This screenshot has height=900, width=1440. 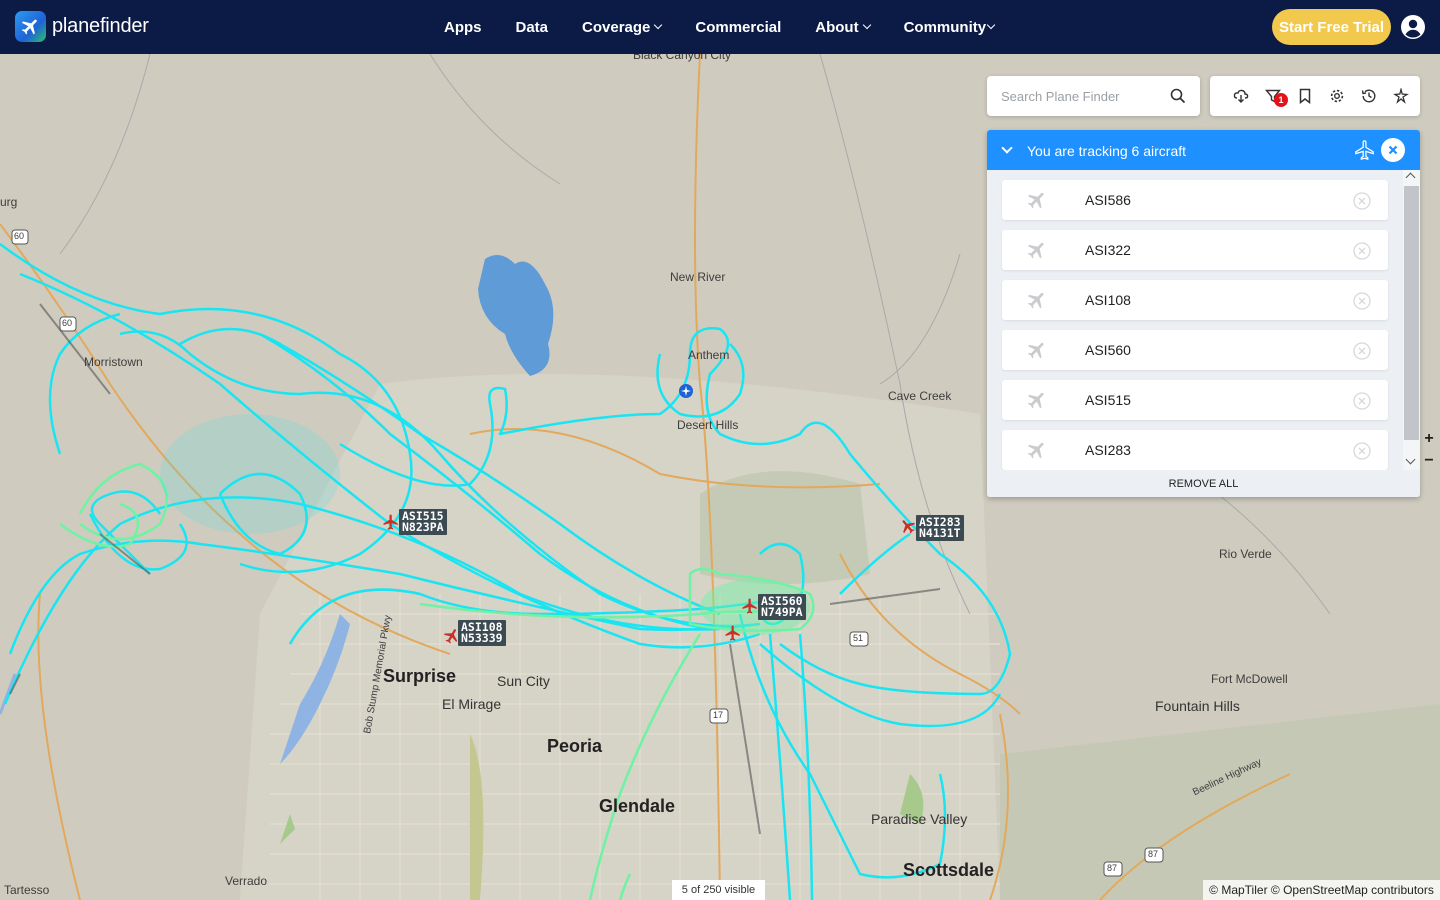 What do you see at coordinates (1195, 450) in the screenshot?
I see `tracked-aircraft-item: ASI283` at bounding box center [1195, 450].